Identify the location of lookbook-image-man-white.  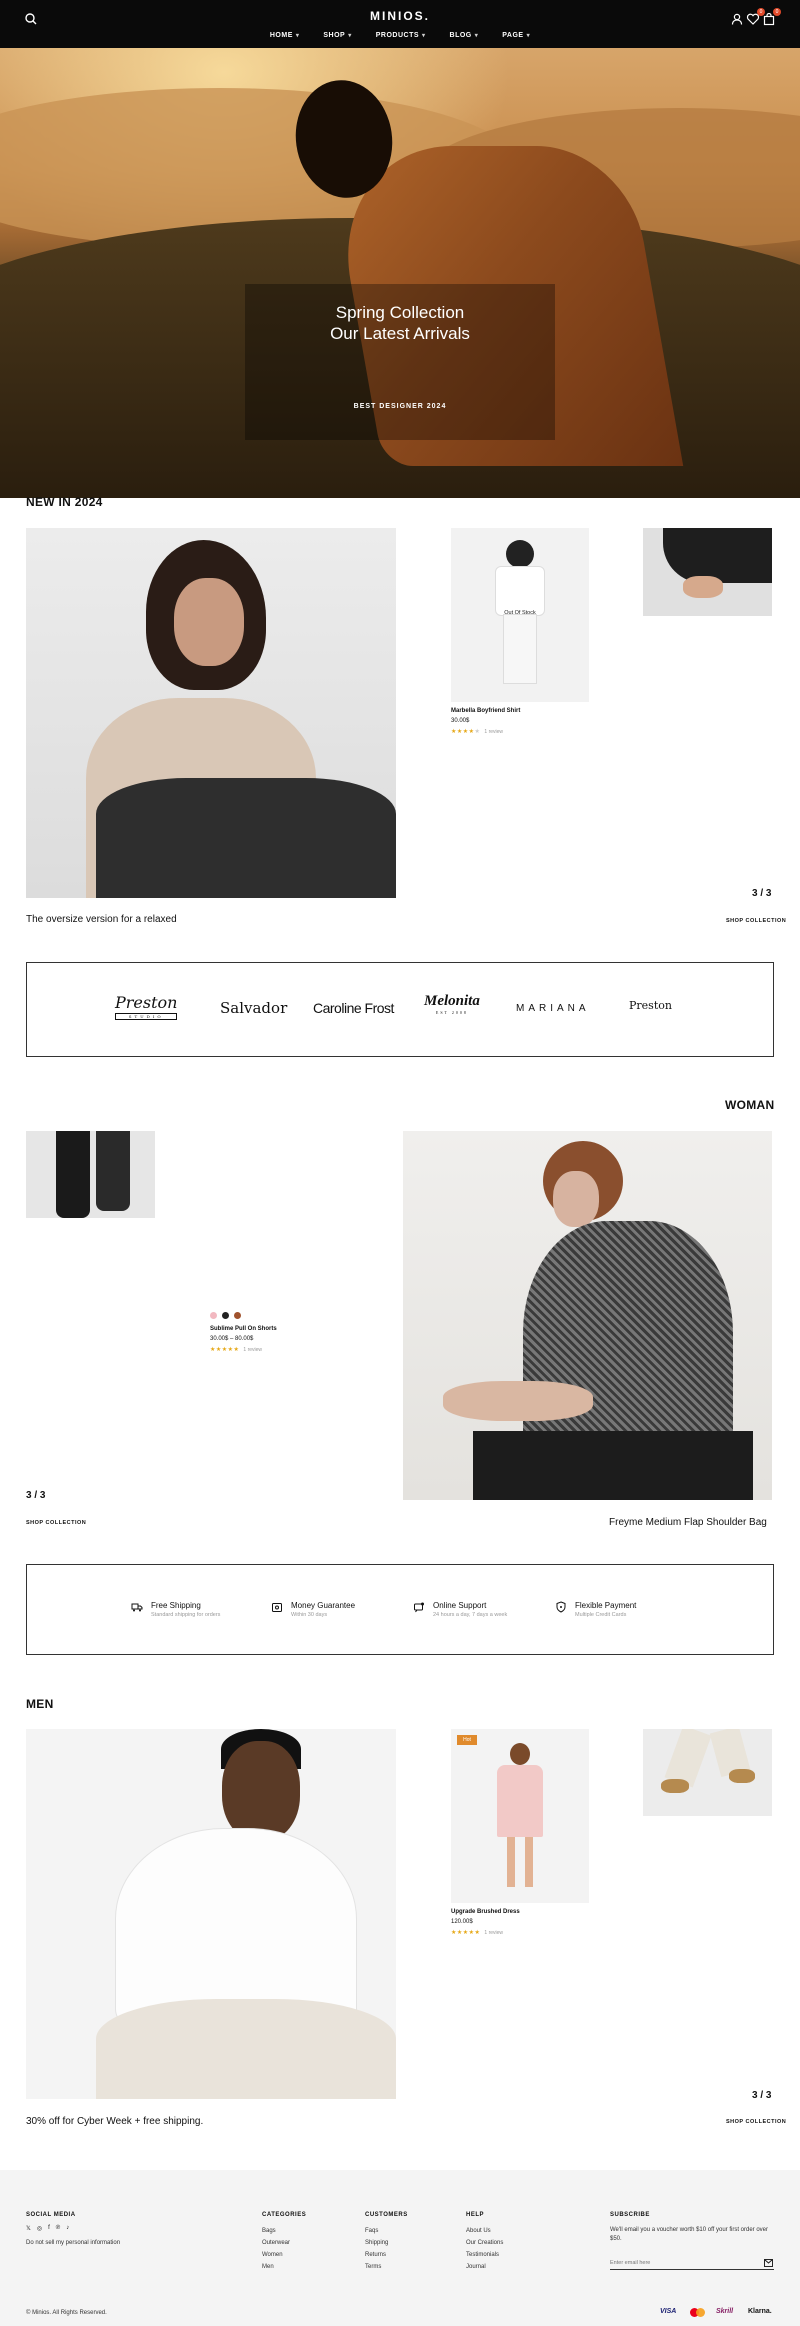
(211, 1914).